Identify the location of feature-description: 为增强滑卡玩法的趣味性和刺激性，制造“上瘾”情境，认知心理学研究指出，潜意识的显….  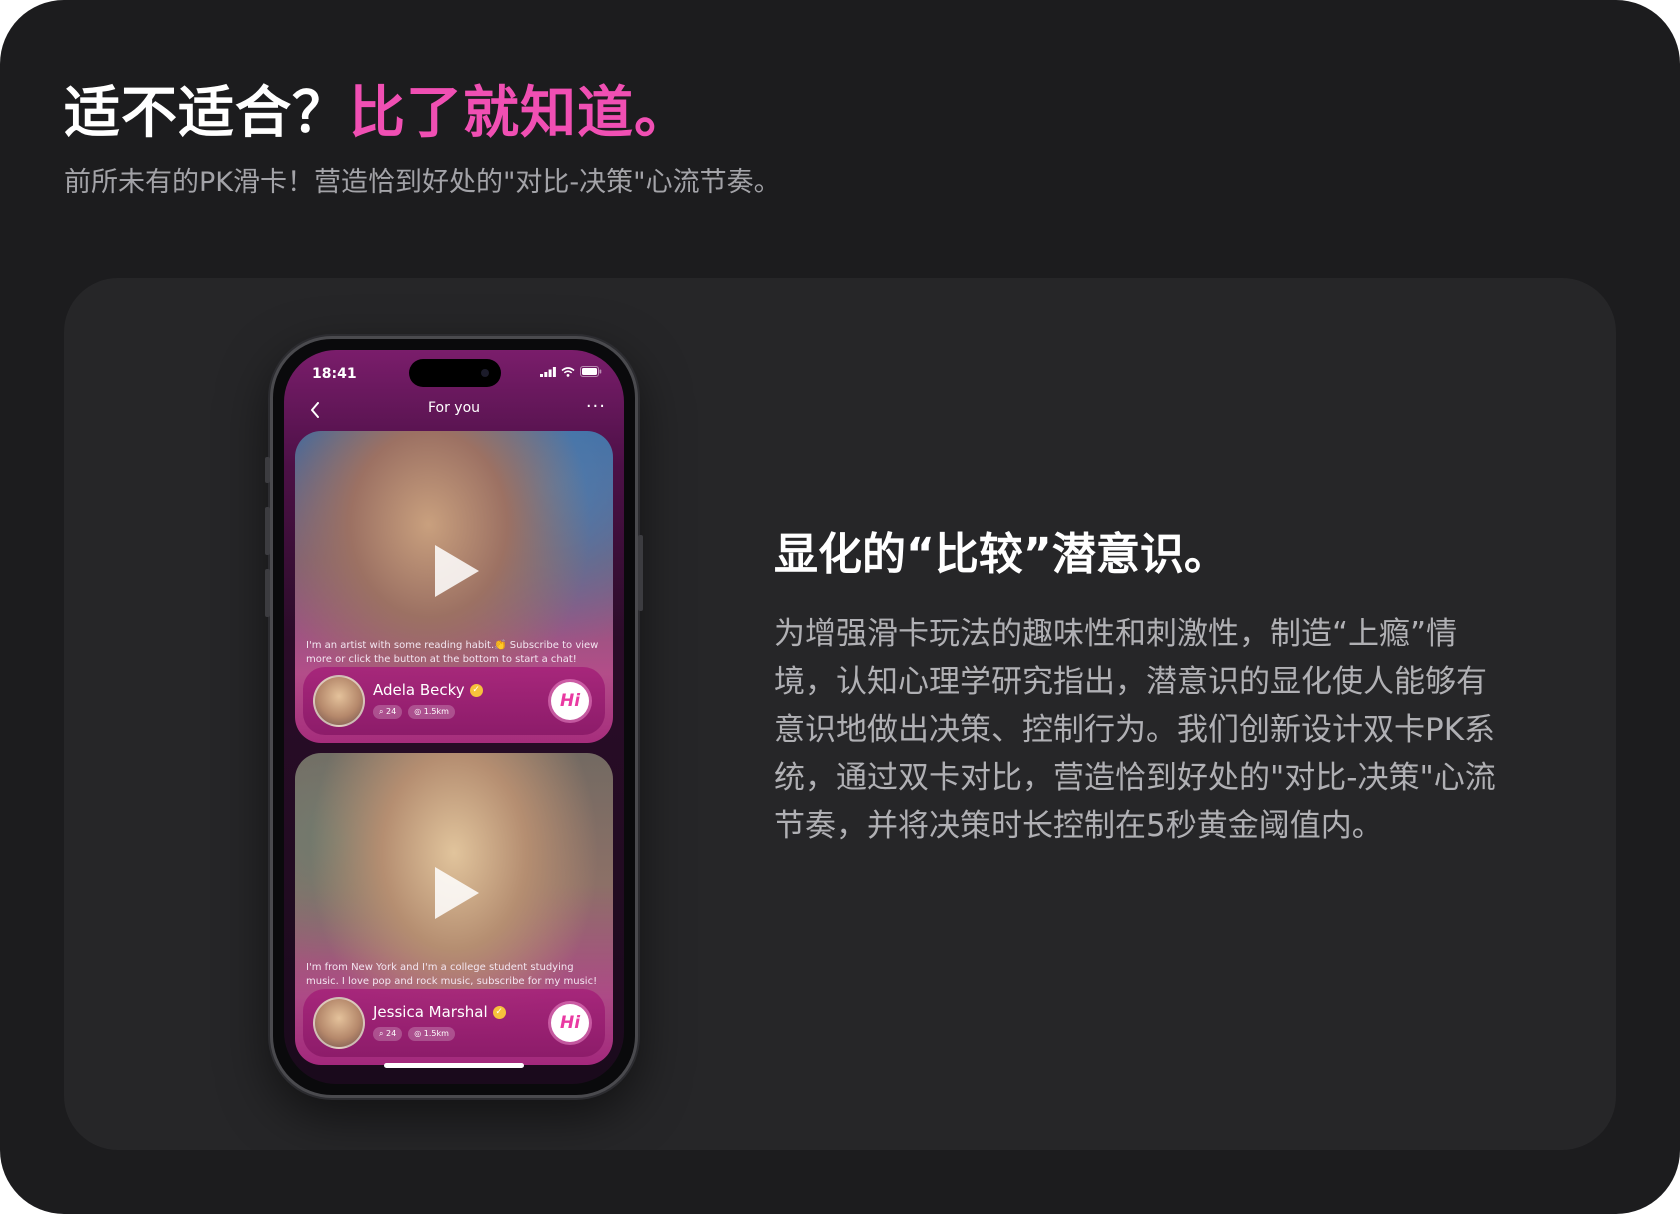
(1135, 730).